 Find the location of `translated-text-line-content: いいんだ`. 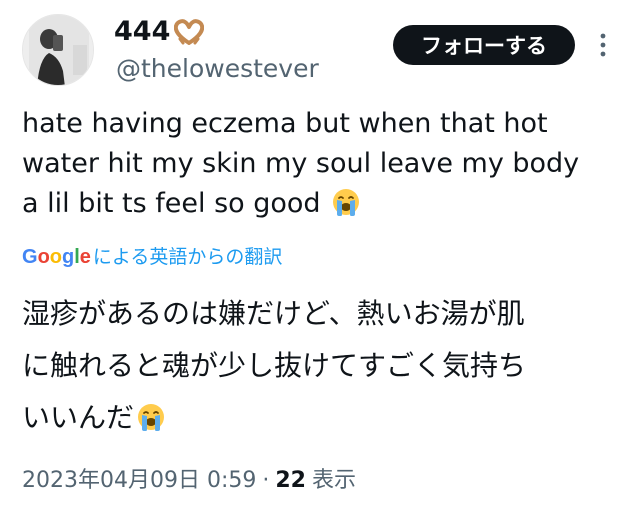

translated-text-line-content: いいんだ is located at coordinates (78, 417).